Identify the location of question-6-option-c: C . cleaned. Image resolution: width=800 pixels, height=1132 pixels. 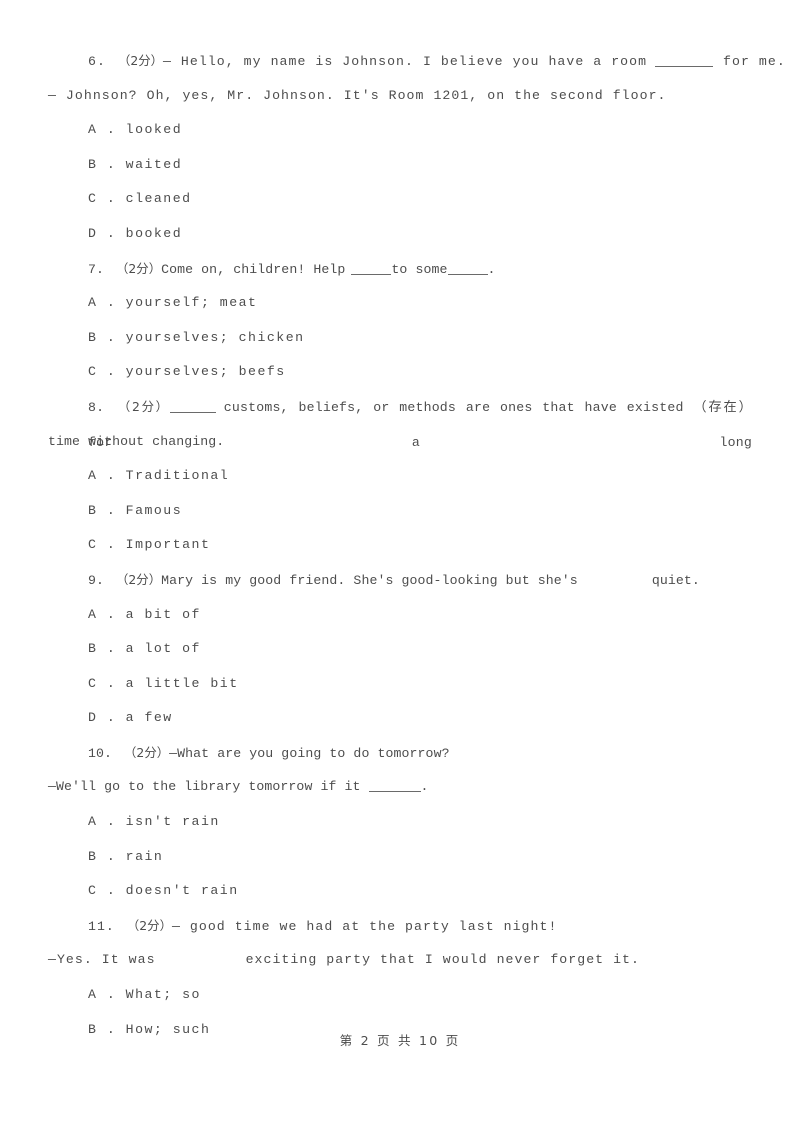
(400, 199).